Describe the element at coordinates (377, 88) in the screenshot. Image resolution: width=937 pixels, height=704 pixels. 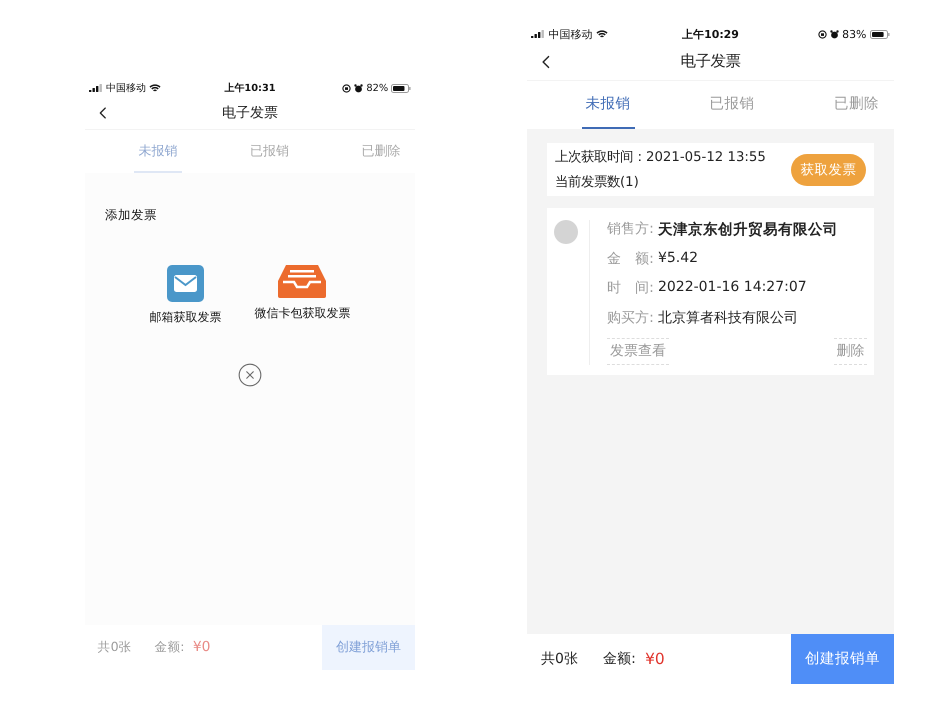
I see `battery-percent: 82%` at that location.